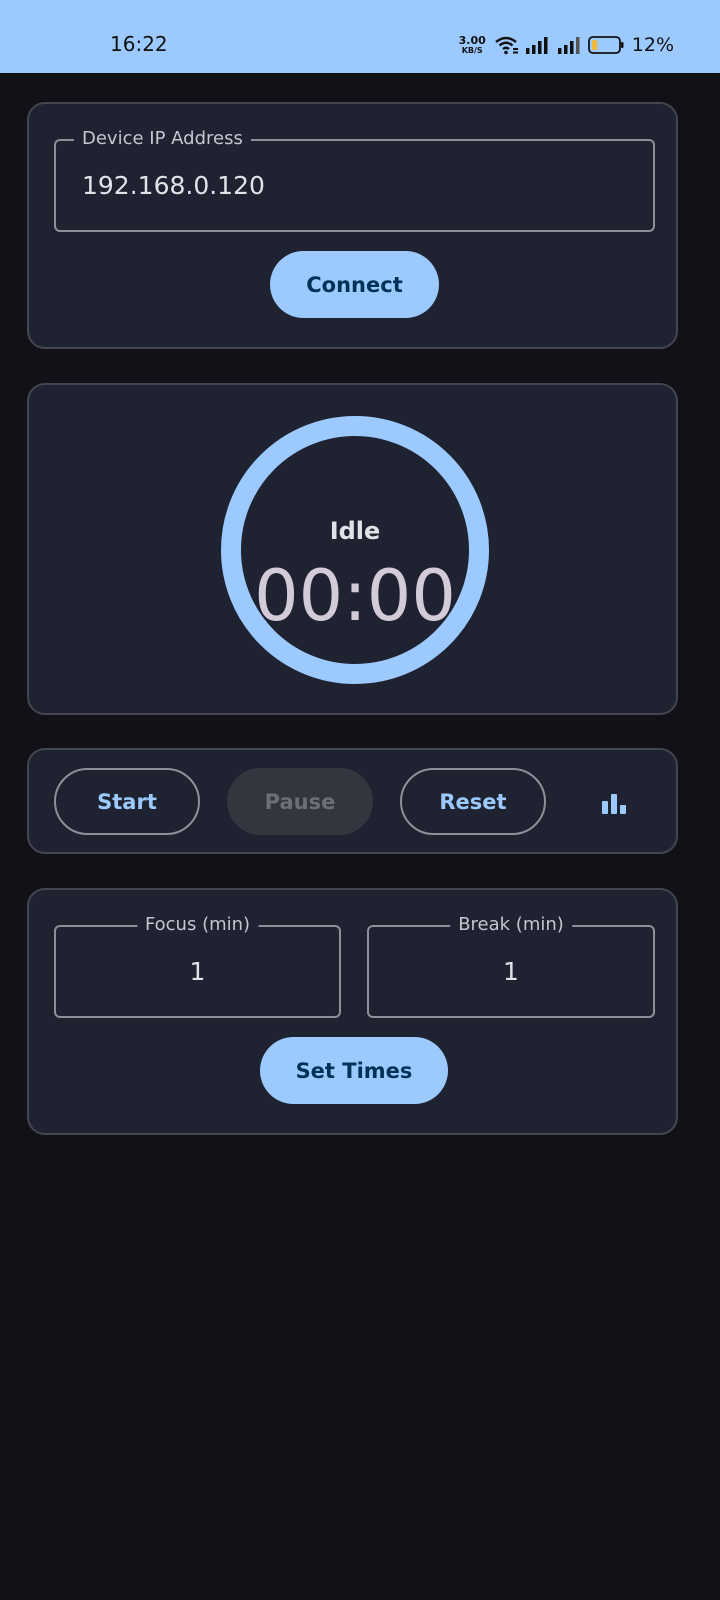 Image resolution: width=720 pixels, height=1600 pixels. Describe the element at coordinates (537, 45) in the screenshot. I see `signal-icon` at that location.